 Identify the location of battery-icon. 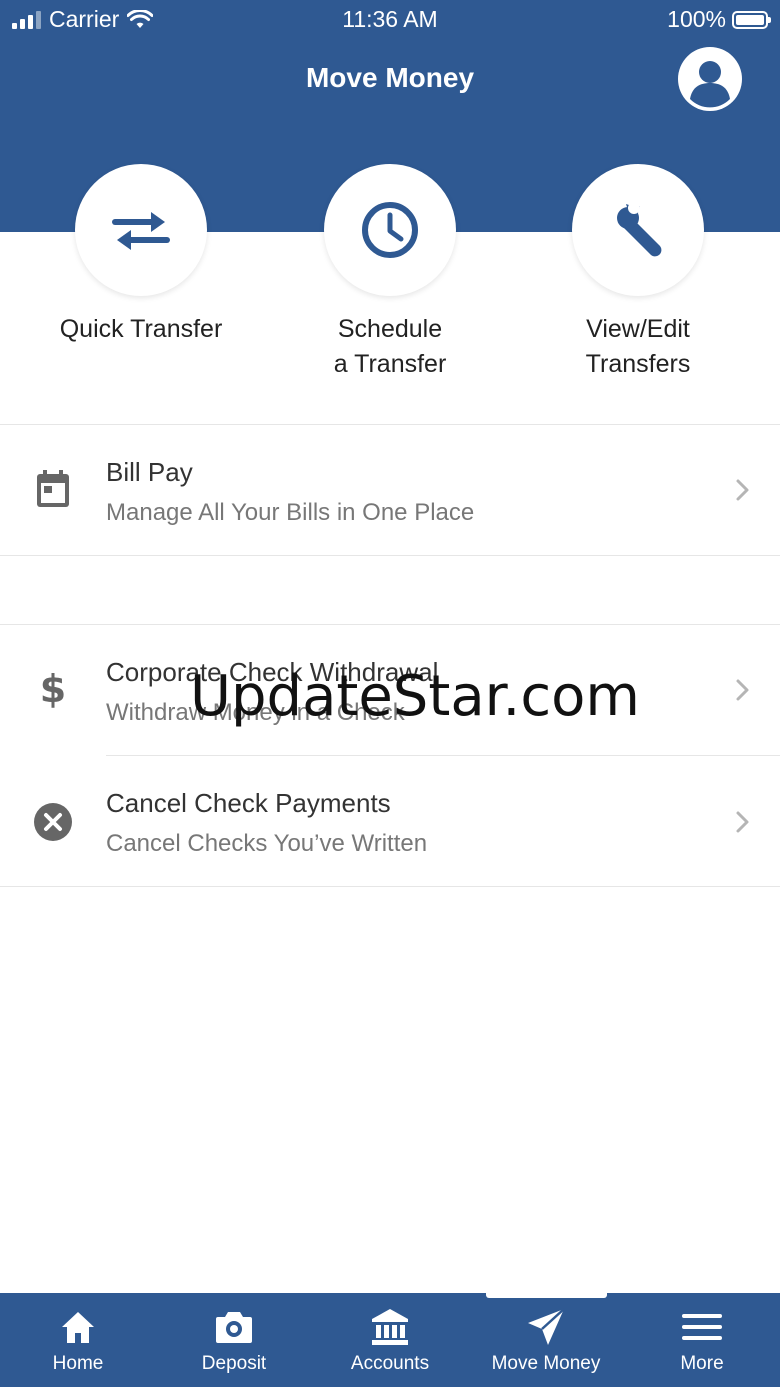
(751, 19).